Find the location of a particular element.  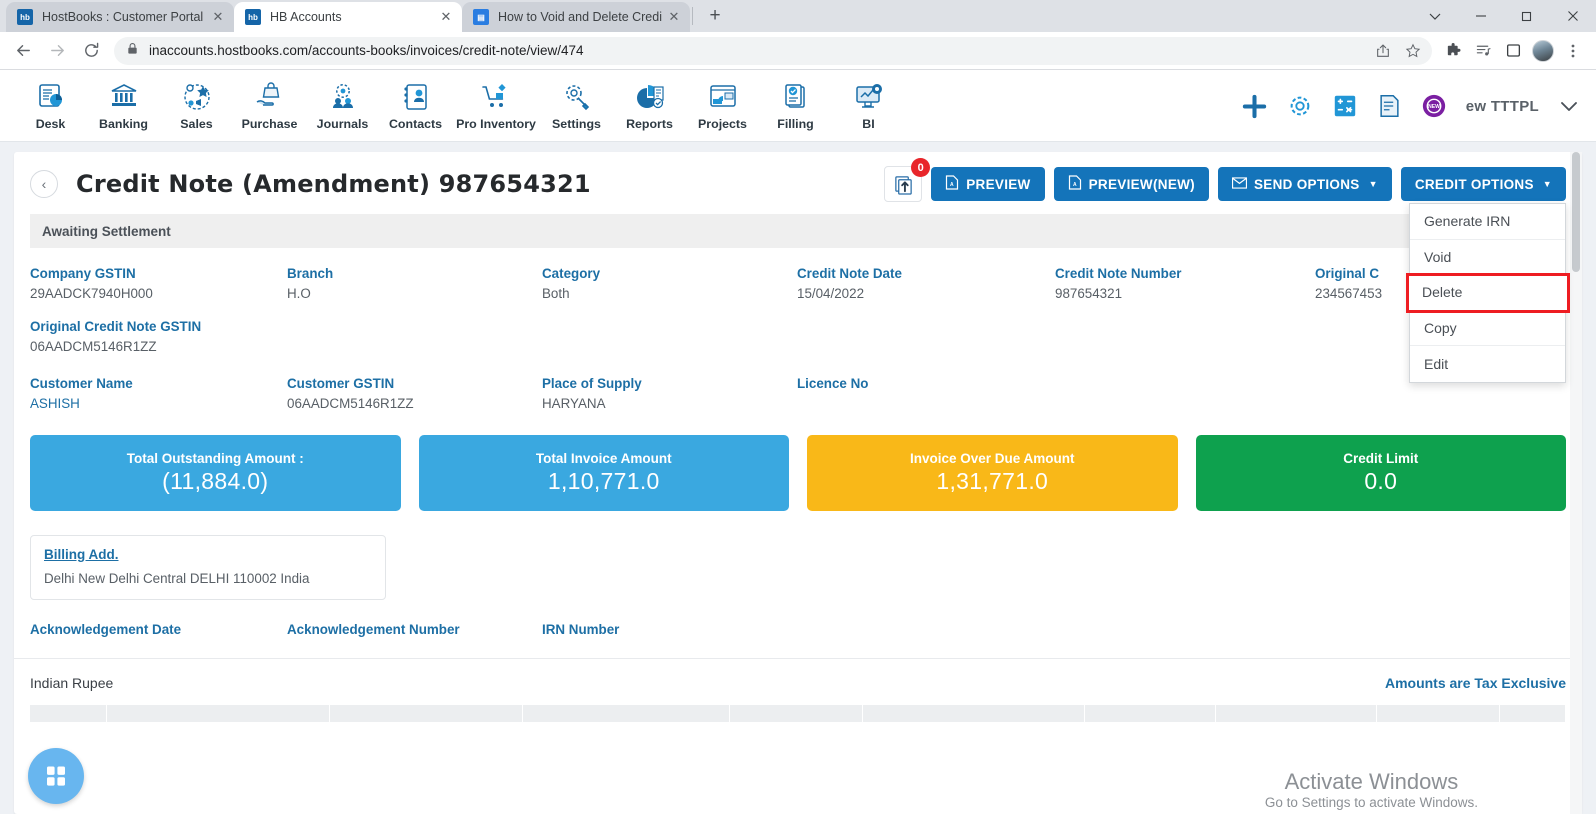

field-label: Branch is located at coordinates (310, 273).